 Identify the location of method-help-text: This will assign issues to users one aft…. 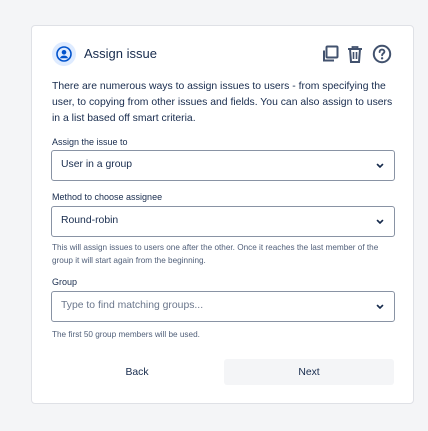
(215, 254).